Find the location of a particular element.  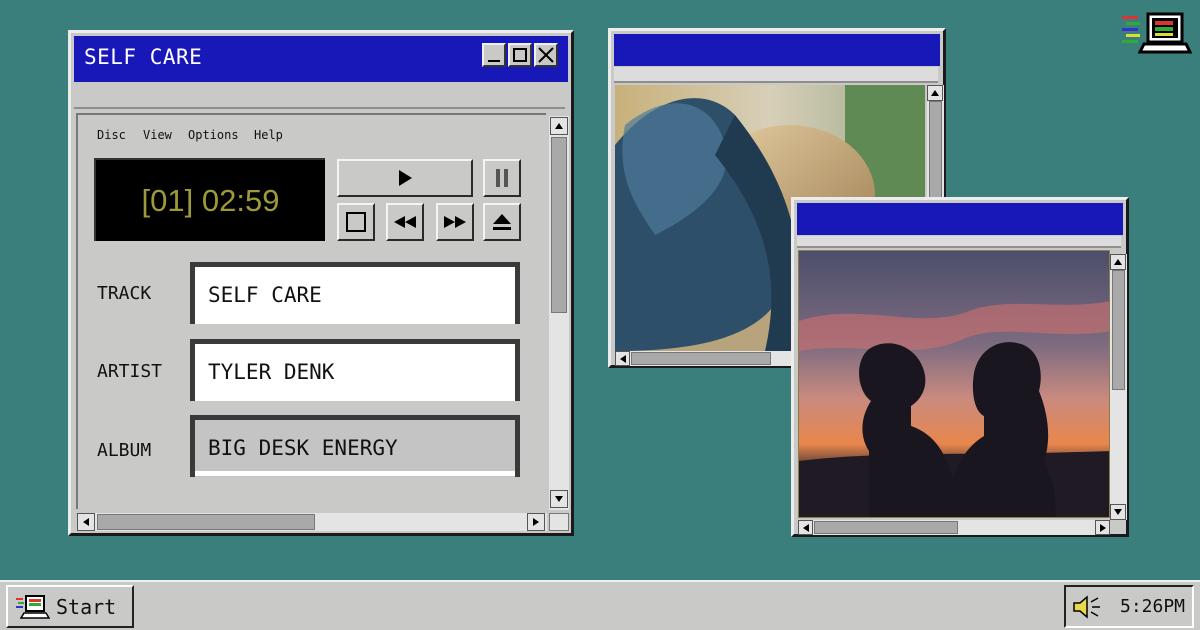

photo-window-2-scroll-right-button is located at coordinates (1102, 527).